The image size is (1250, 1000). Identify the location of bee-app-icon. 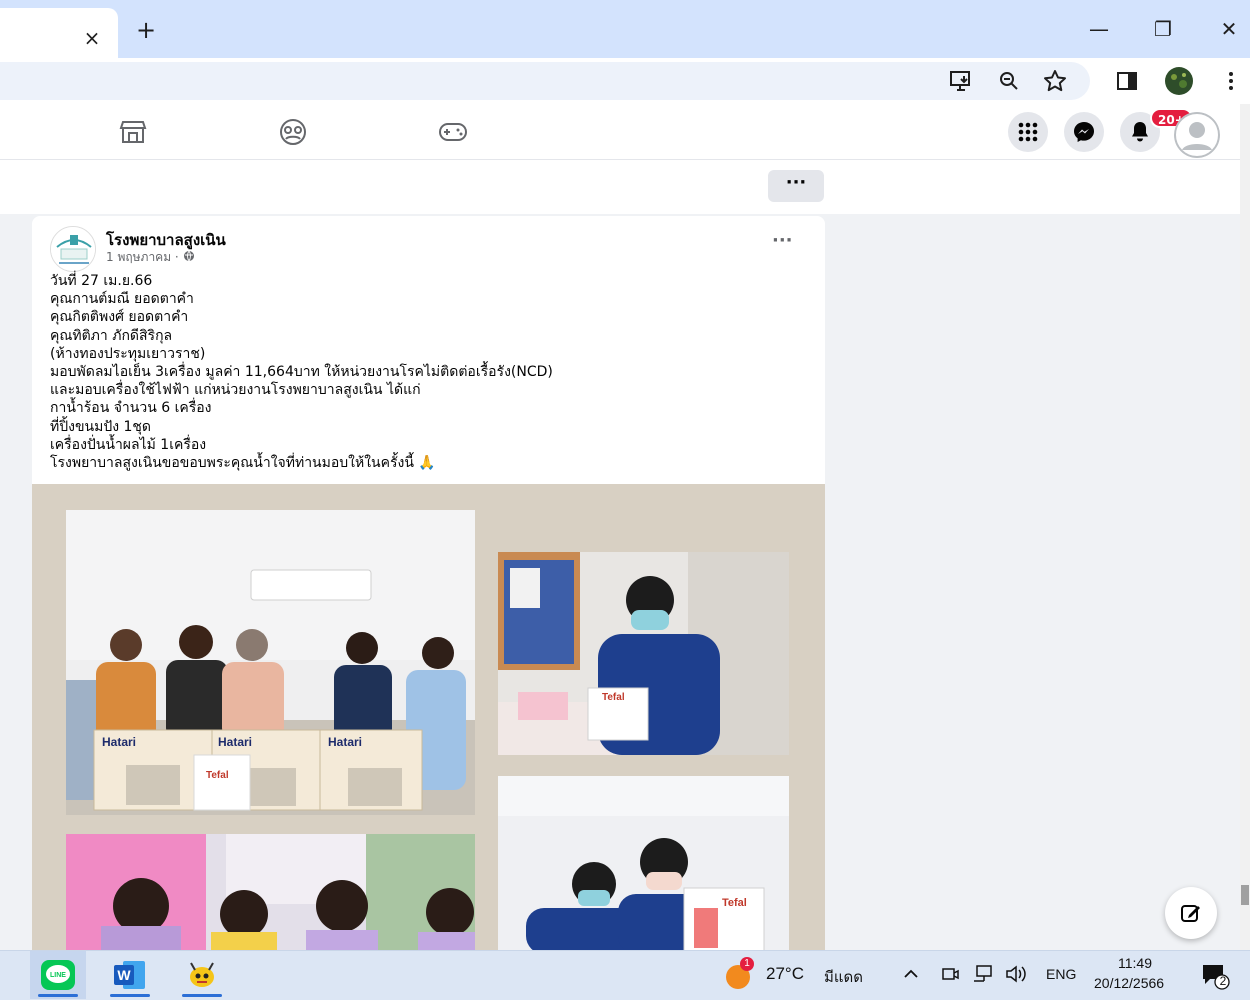
(202, 974).